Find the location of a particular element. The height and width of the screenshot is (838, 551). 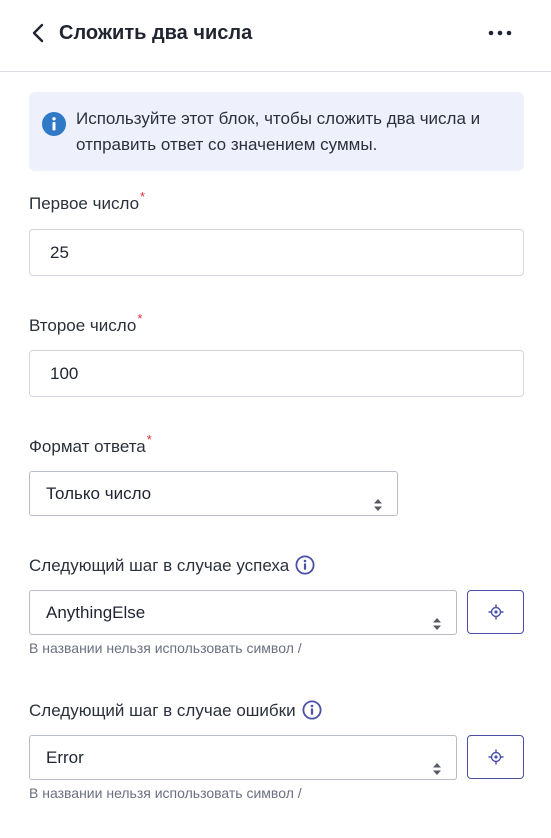

back-arrow-icon is located at coordinates (39, 33).